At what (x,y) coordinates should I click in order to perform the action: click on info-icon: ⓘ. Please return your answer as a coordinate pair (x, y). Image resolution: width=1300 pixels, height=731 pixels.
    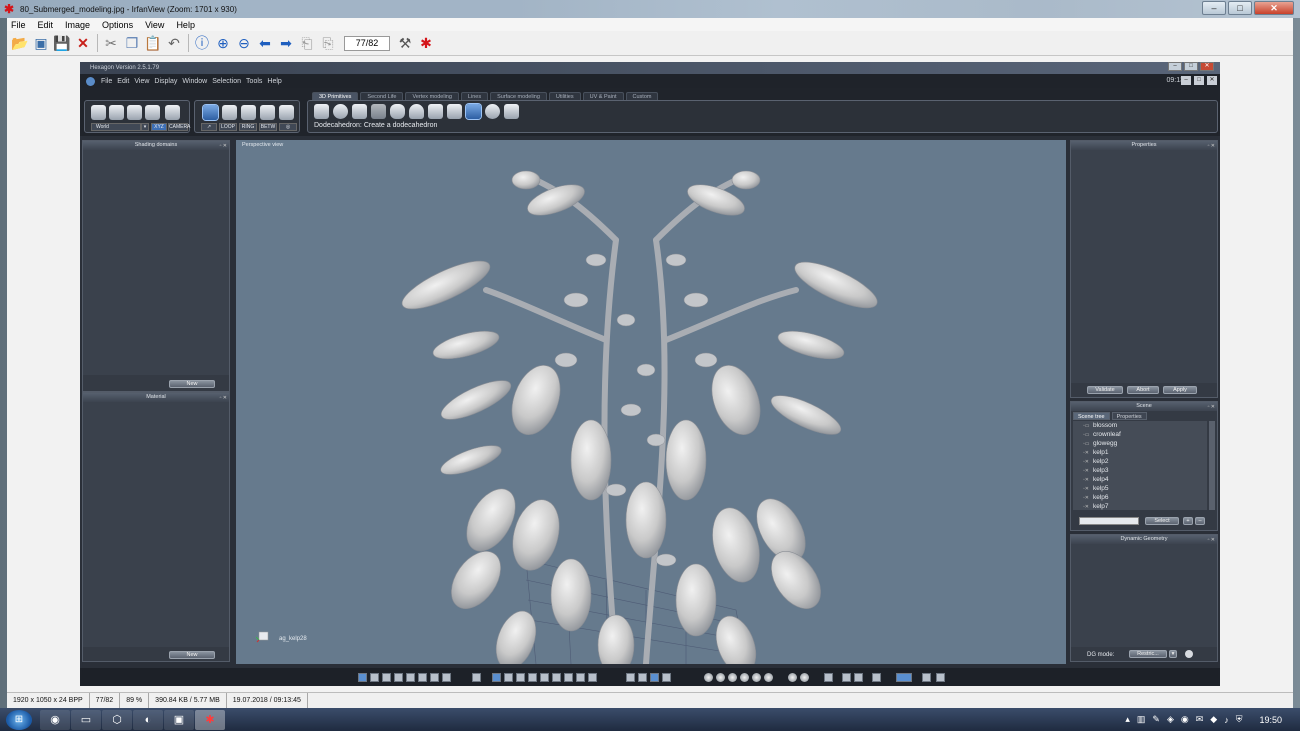
    Looking at the image, I should click on (202, 43).